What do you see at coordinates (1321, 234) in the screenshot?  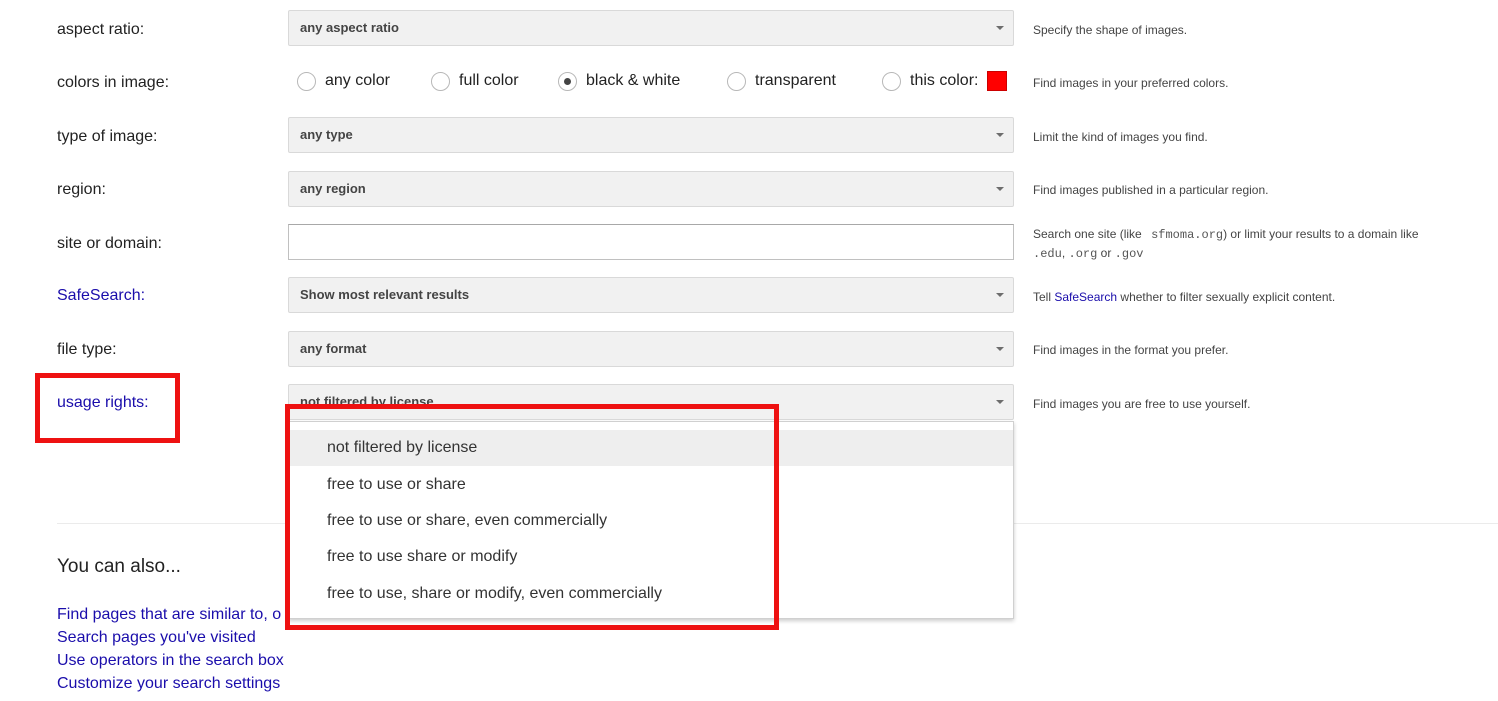 I see `site-hint-middle: ) or limit your results to a domain like` at bounding box center [1321, 234].